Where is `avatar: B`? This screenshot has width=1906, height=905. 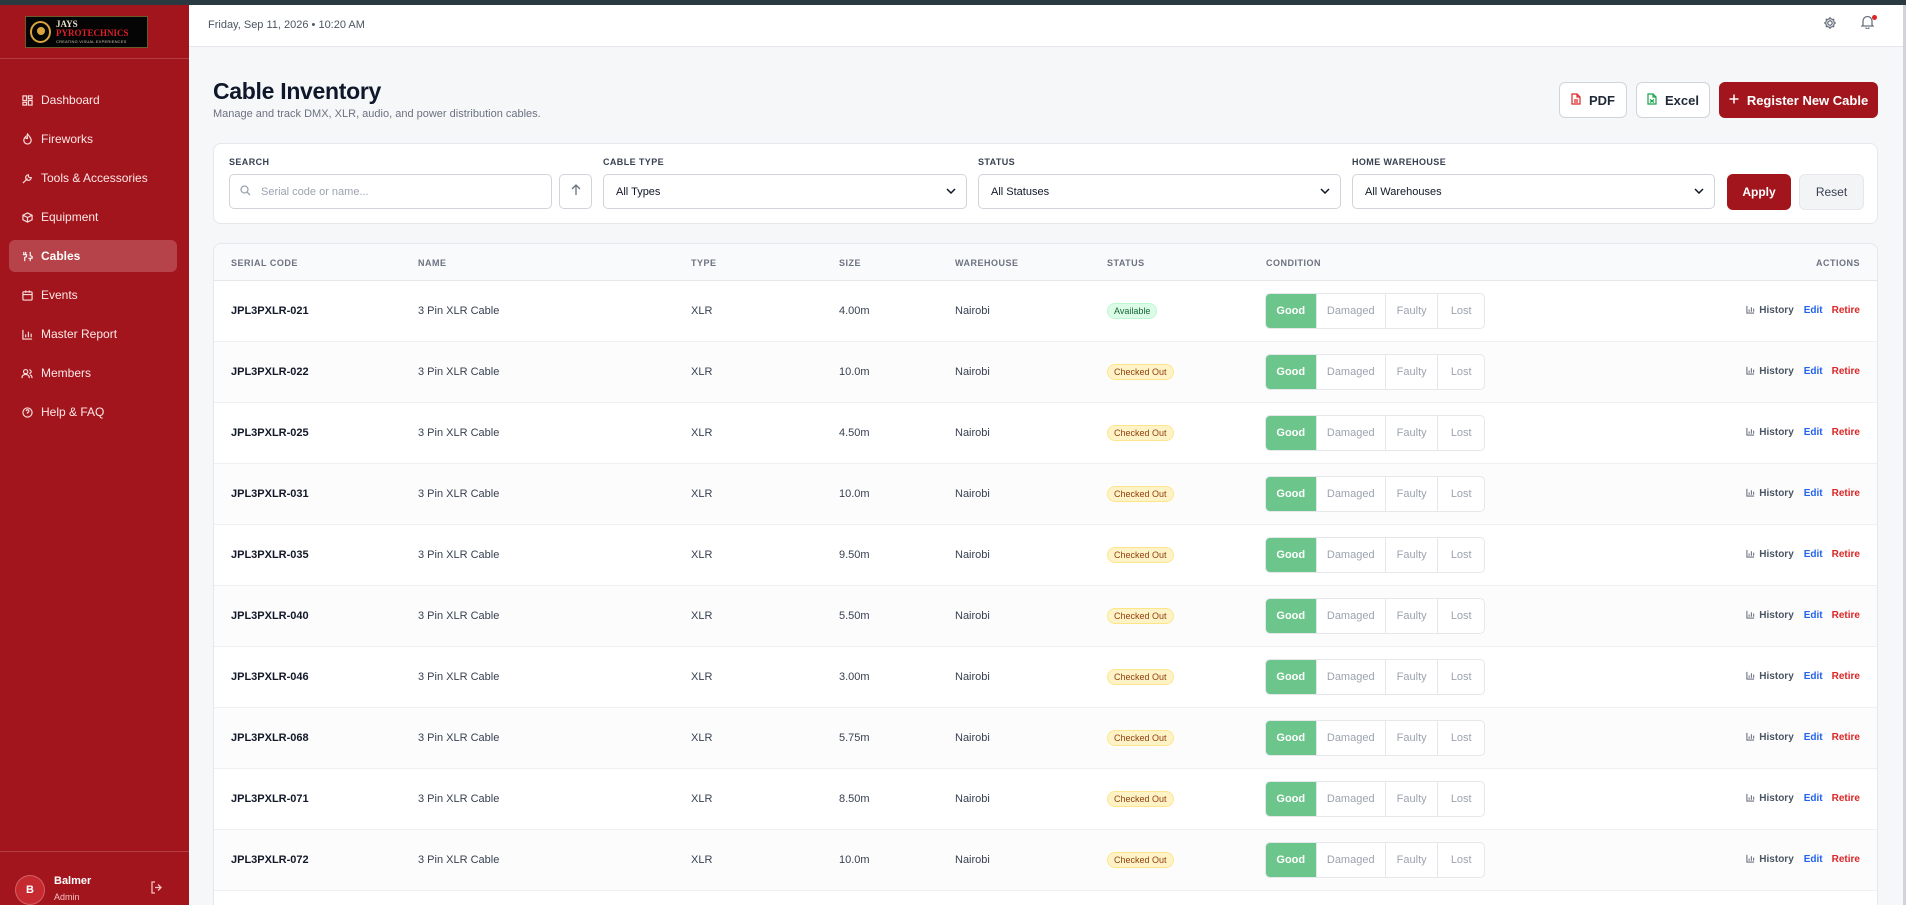 avatar: B is located at coordinates (30, 890).